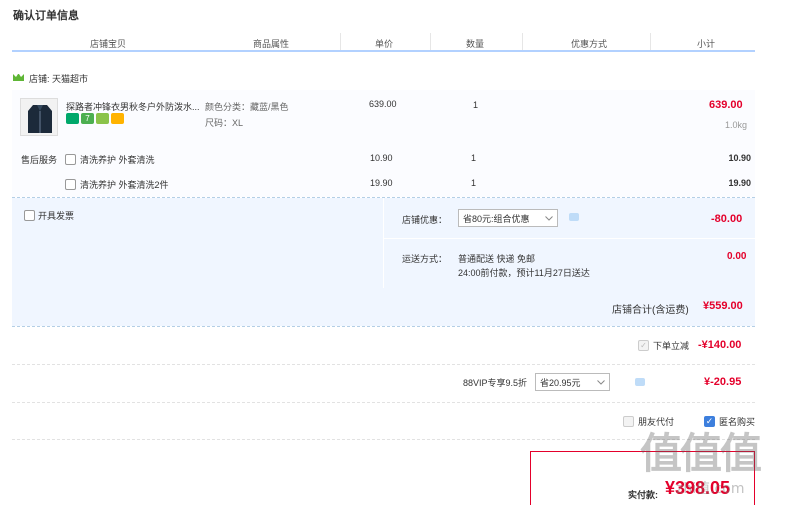 The width and height of the screenshot is (789, 505). What do you see at coordinates (59, 79) in the screenshot?
I see `shop-label: 店铺: 天猫超市` at bounding box center [59, 79].